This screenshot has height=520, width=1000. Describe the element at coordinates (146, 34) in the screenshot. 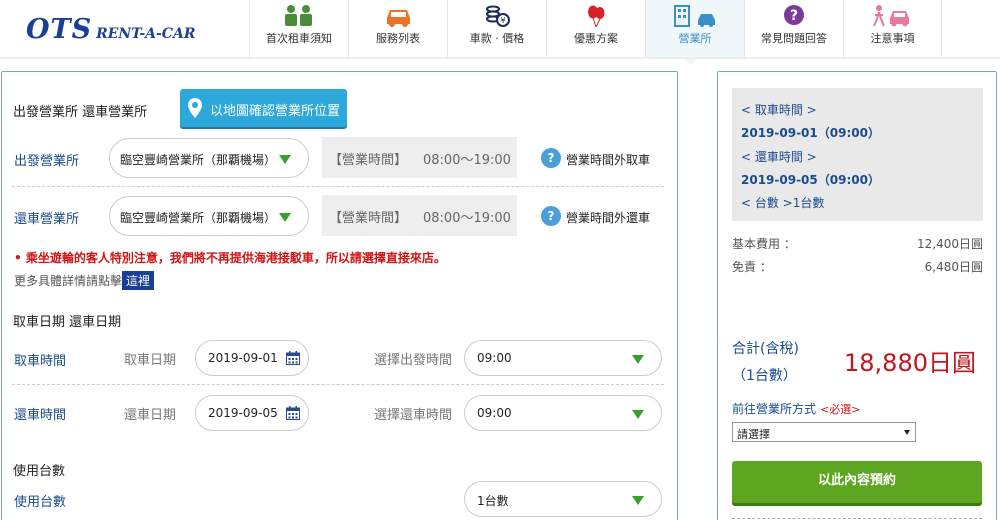

I see `logo-sub: RENT-A-CAR` at that location.